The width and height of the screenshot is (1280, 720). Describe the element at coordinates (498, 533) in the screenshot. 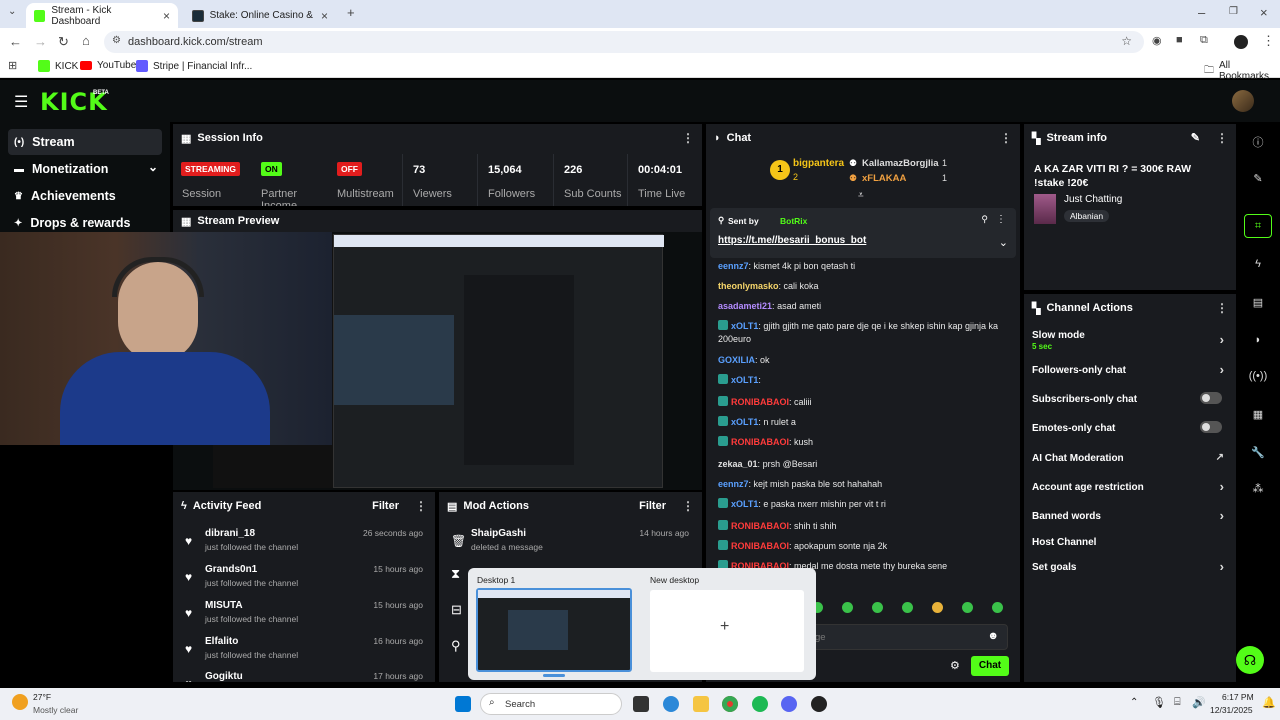

I see `mod-user: ShaipGashi` at that location.